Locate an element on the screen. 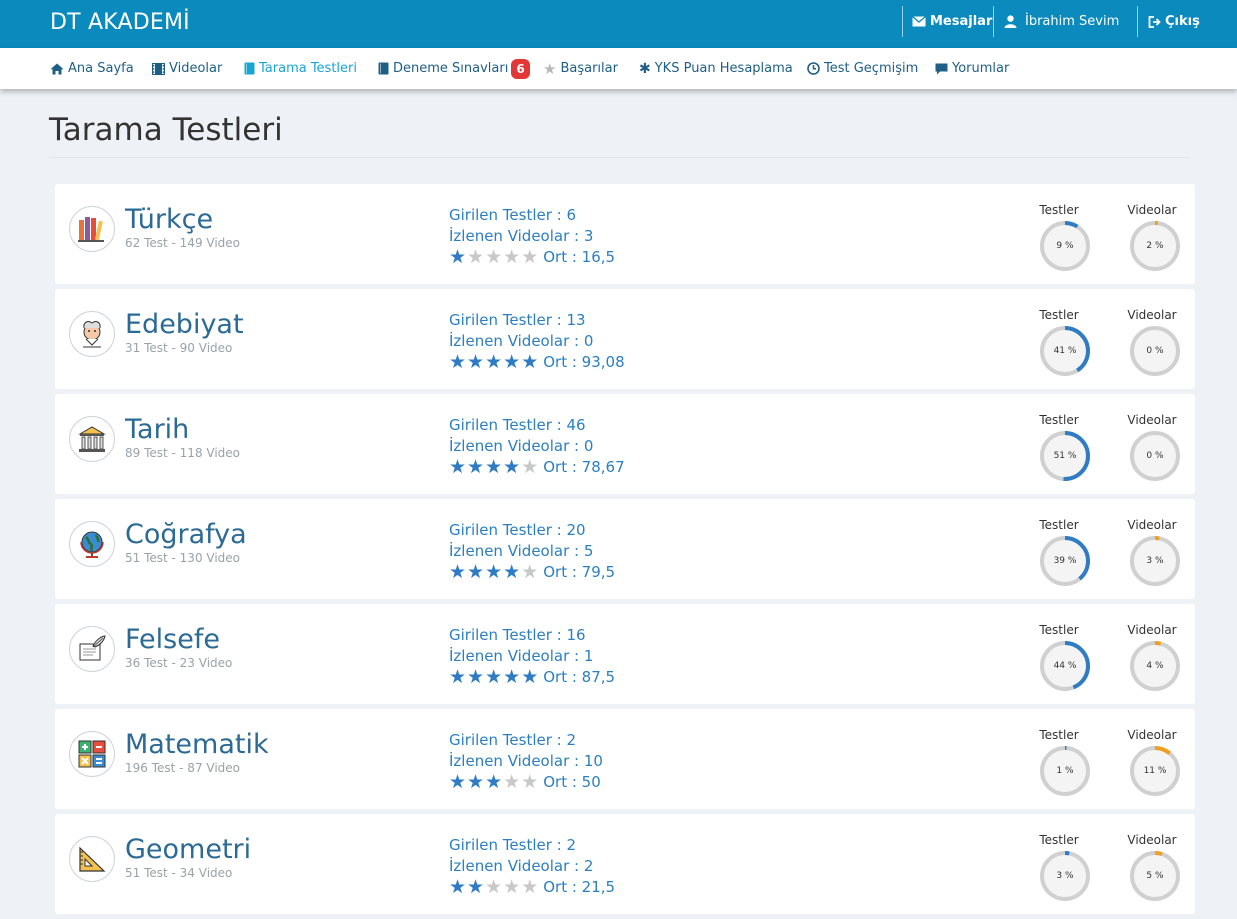  videos-watched: İzlenen Videolar : 1 is located at coordinates (521, 656).